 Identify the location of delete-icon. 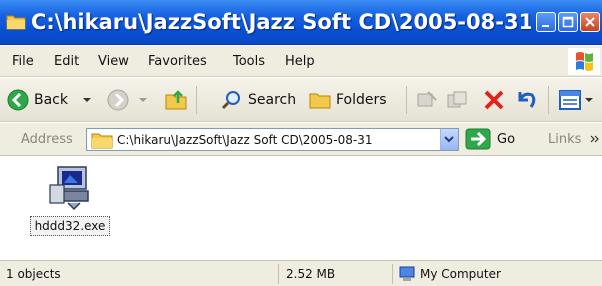
(494, 100).